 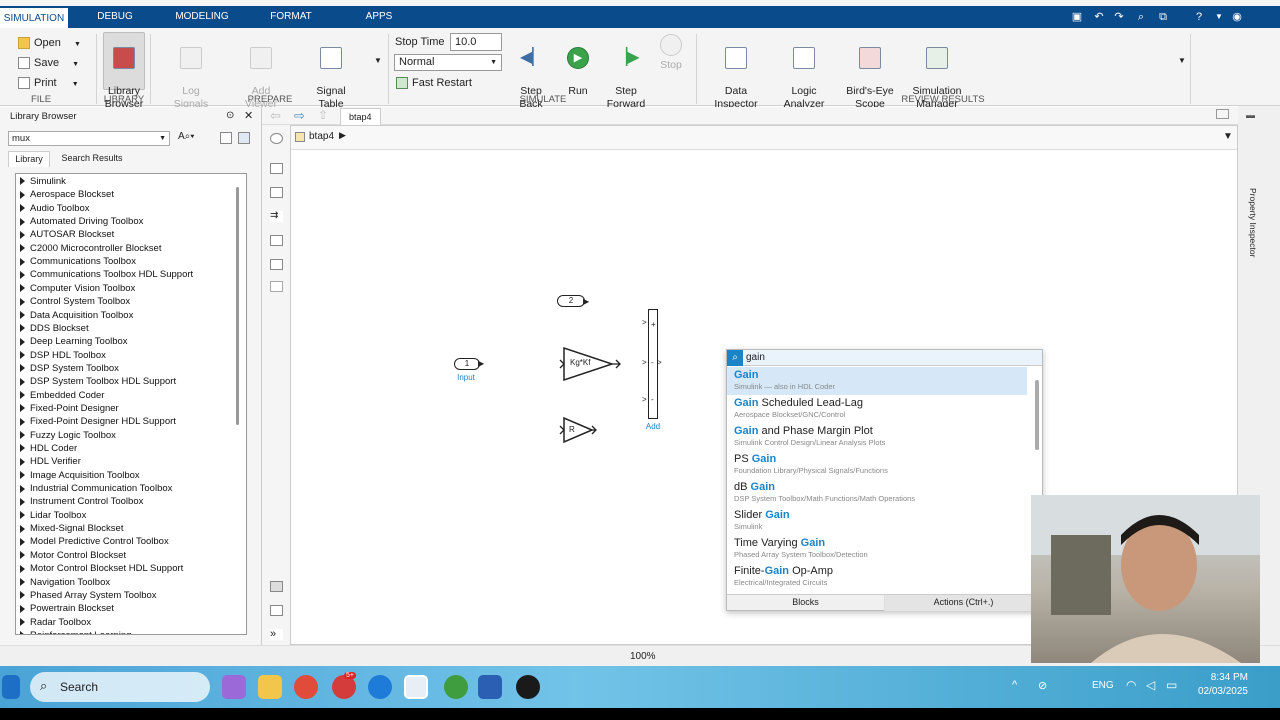 I want to click on library-tree-item: Communications Toolbox HDL Support, so click(x=106, y=274).